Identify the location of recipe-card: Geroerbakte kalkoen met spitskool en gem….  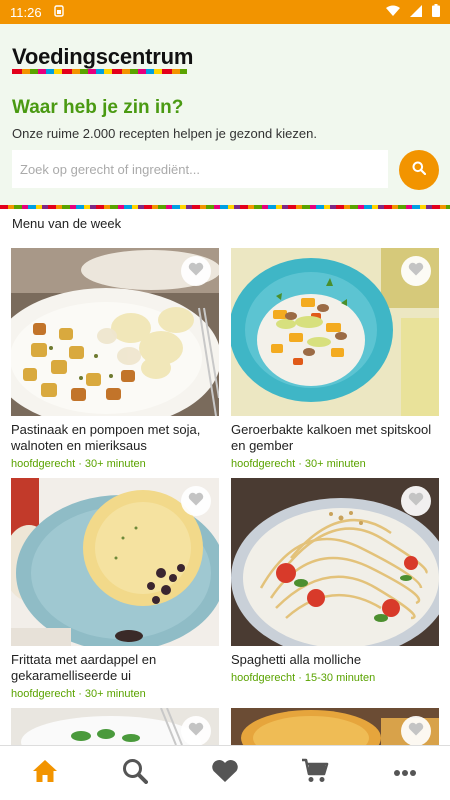
(335, 359).